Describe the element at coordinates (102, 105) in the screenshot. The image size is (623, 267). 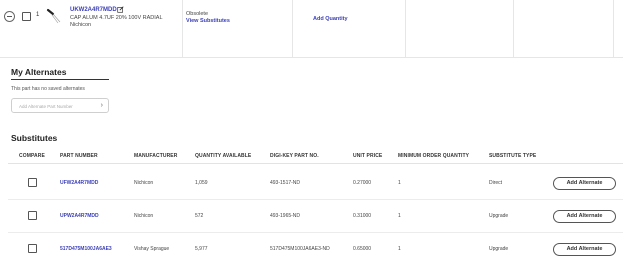
I see `chevron-right-icon: ›` at that location.